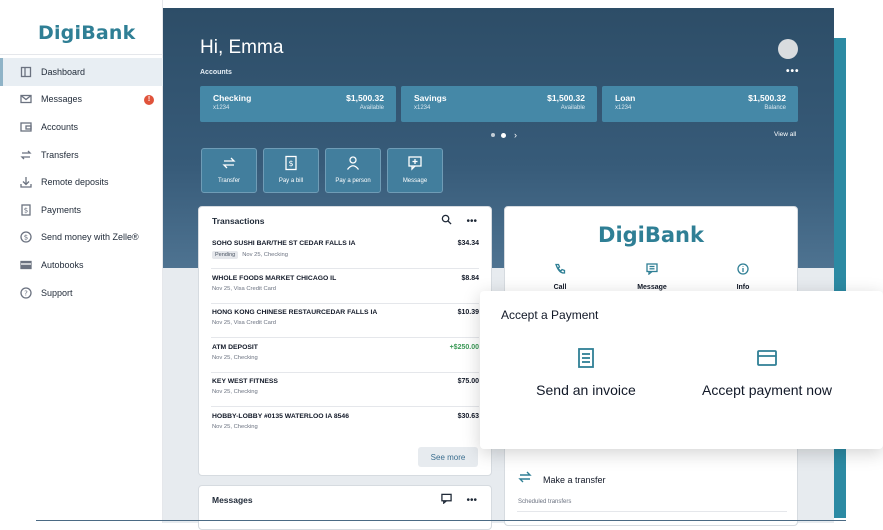  What do you see at coordinates (232, 98) in the screenshot?
I see `account-name: Checking` at bounding box center [232, 98].